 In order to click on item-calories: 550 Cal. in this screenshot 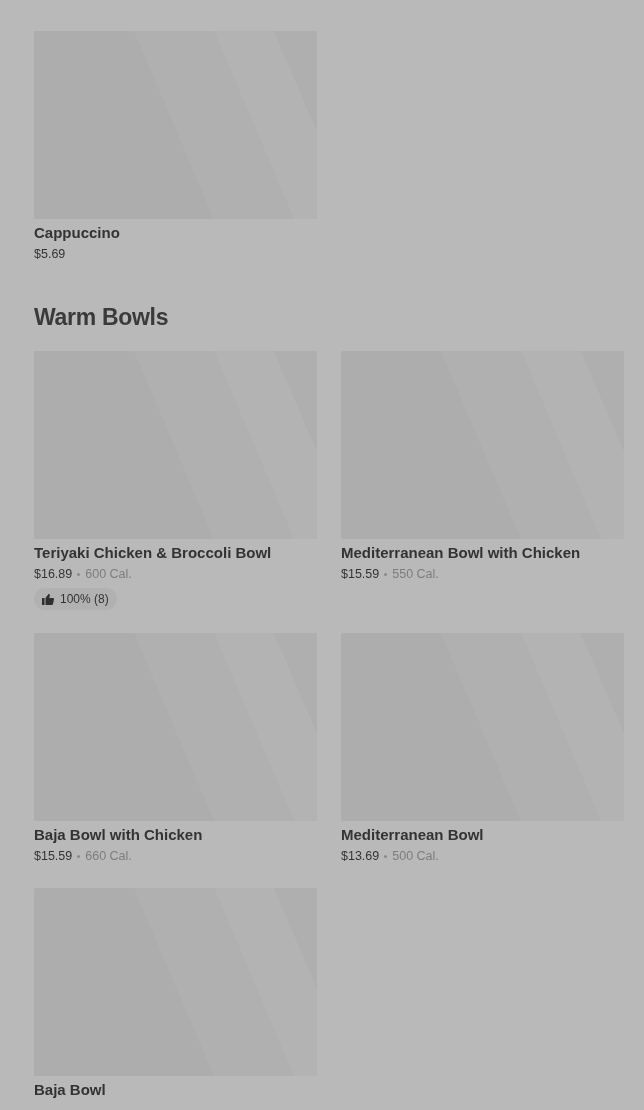, I will do `click(415, 574)`.